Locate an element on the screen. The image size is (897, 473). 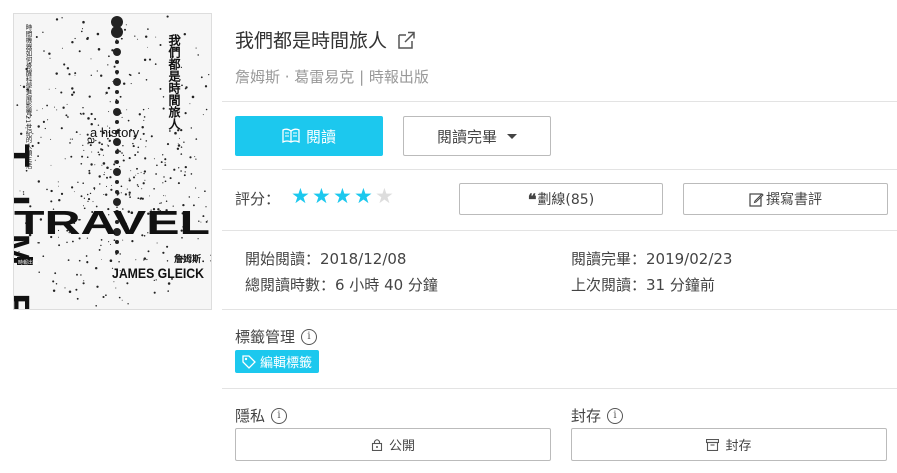
write-review-button: 撰寫書評 is located at coordinates (785, 199).